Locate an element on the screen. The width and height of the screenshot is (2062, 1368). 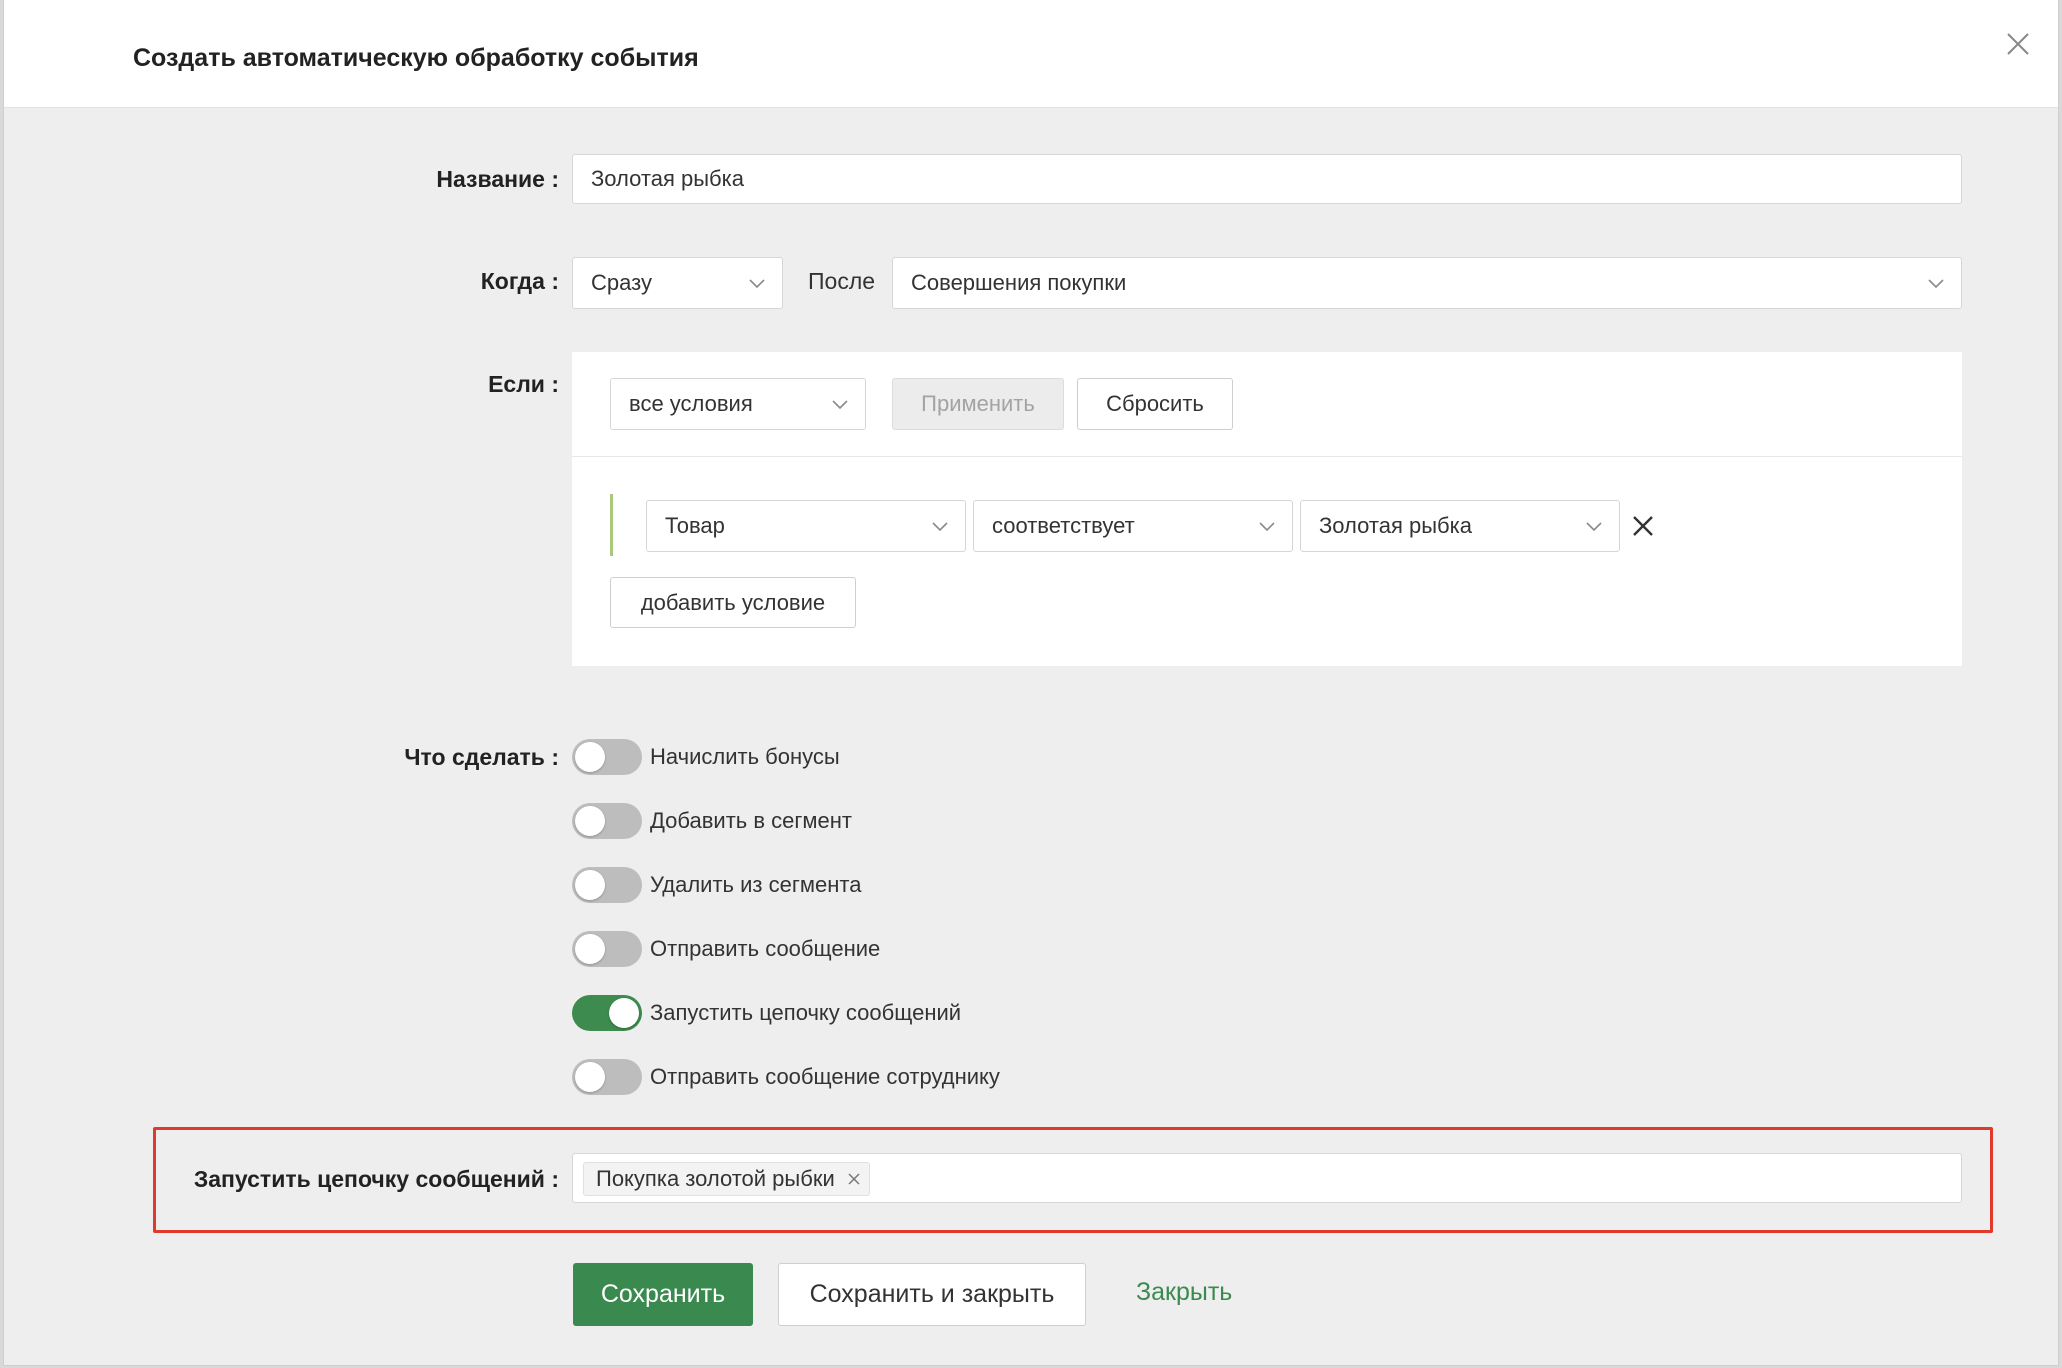
toggle-label: Удалить из сегмента is located at coordinates (756, 884).